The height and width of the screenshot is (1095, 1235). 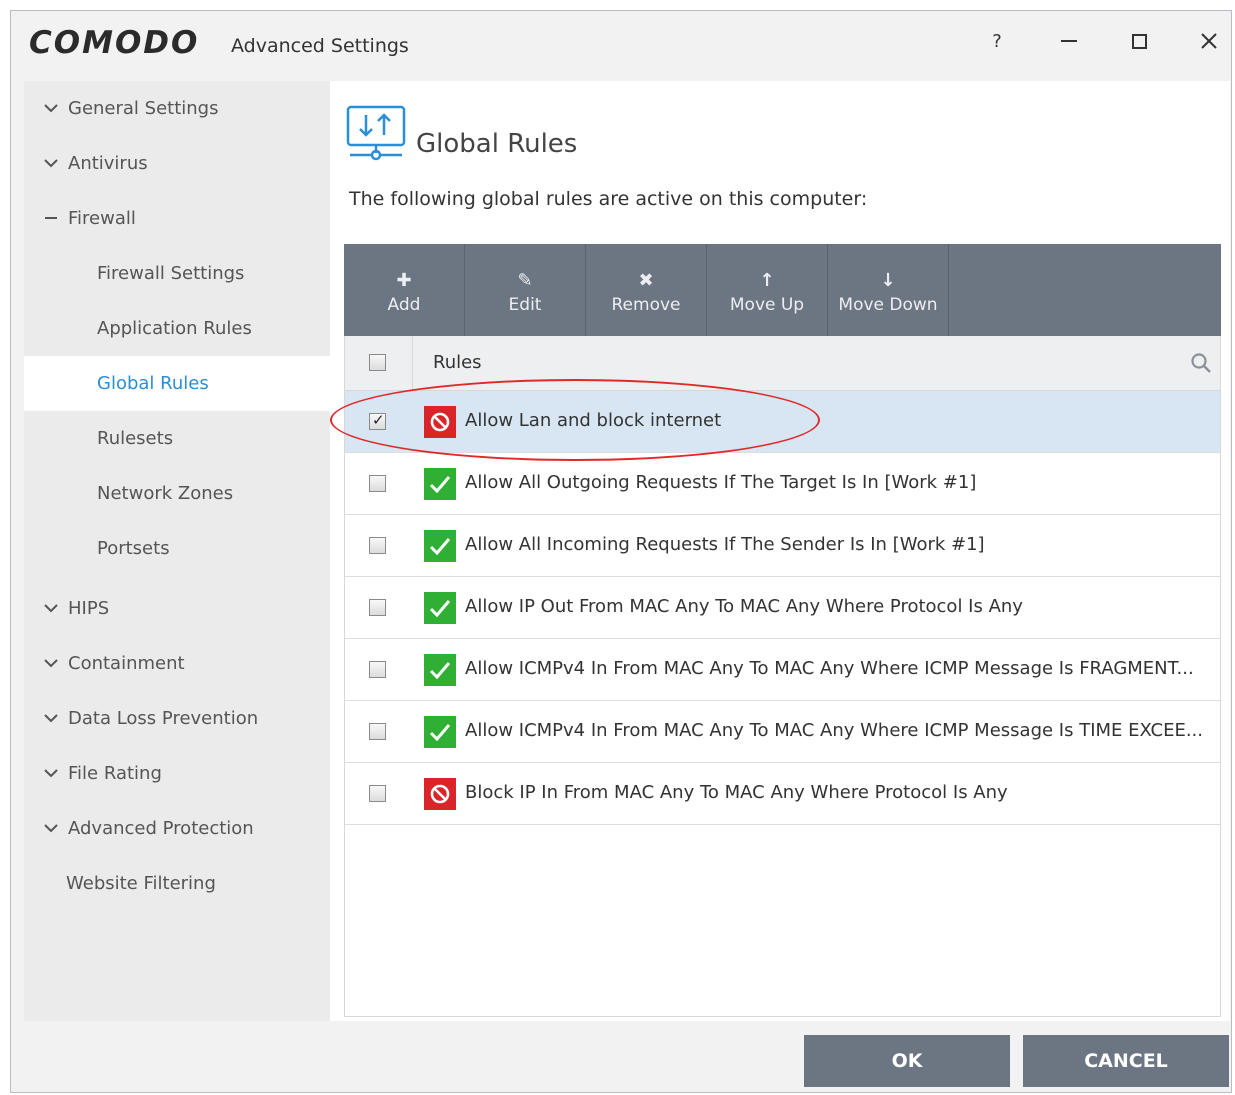 What do you see at coordinates (888, 305) in the screenshot?
I see `move-down-label: Move Down` at bounding box center [888, 305].